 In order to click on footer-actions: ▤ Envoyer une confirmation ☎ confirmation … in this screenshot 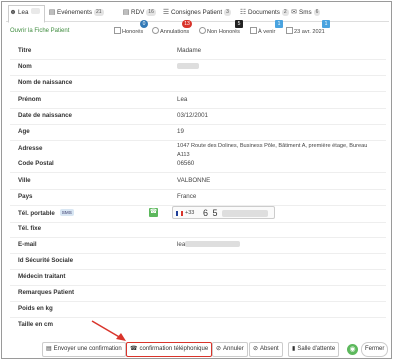, I will do `click(196, 349)`.